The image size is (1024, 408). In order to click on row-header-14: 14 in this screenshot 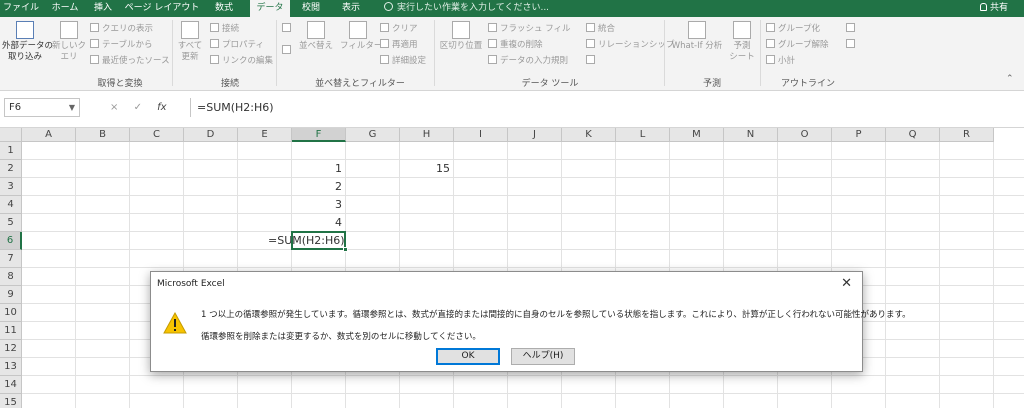, I will do `click(11, 385)`.